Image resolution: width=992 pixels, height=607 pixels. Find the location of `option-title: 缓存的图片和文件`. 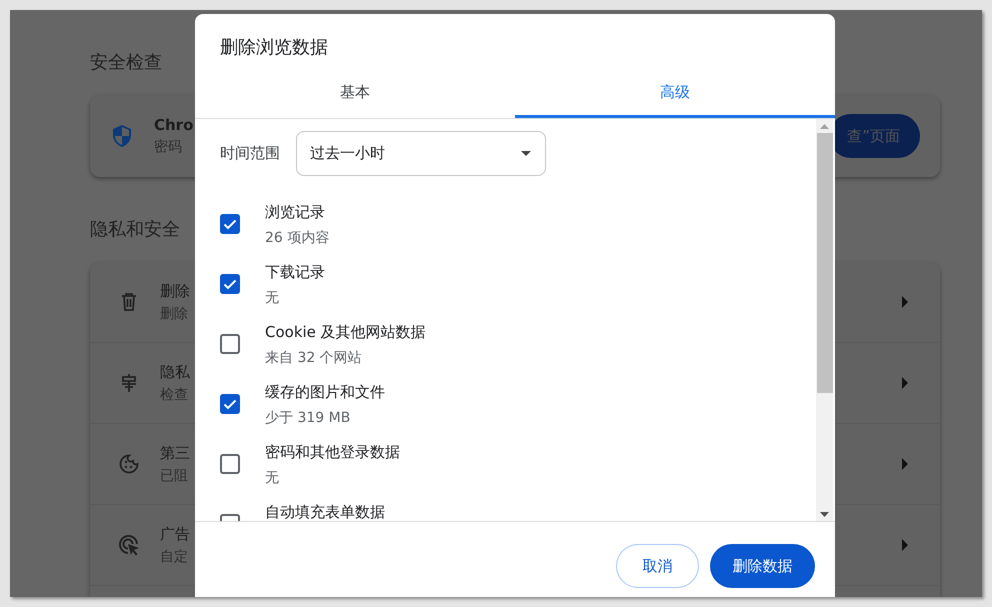

option-title: 缓存的图片和文件 is located at coordinates (325, 392).